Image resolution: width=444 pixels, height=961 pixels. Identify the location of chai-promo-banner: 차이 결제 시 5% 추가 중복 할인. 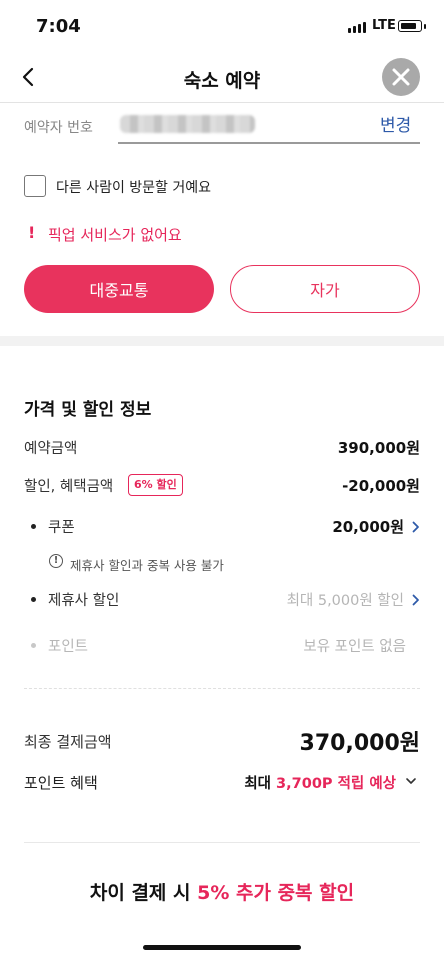
(222, 891).